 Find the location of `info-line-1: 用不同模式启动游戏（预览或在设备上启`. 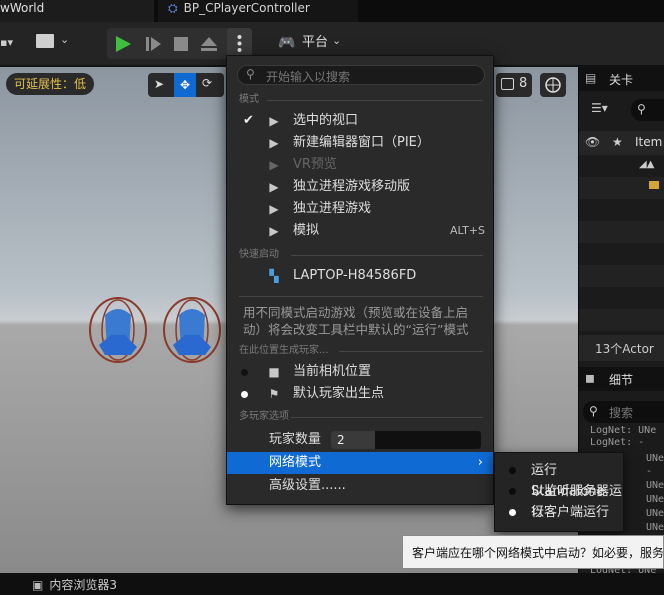

info-line-1: 用不同模式启动游戏（预览或在设备上启 is located at coordinates (356, 312).